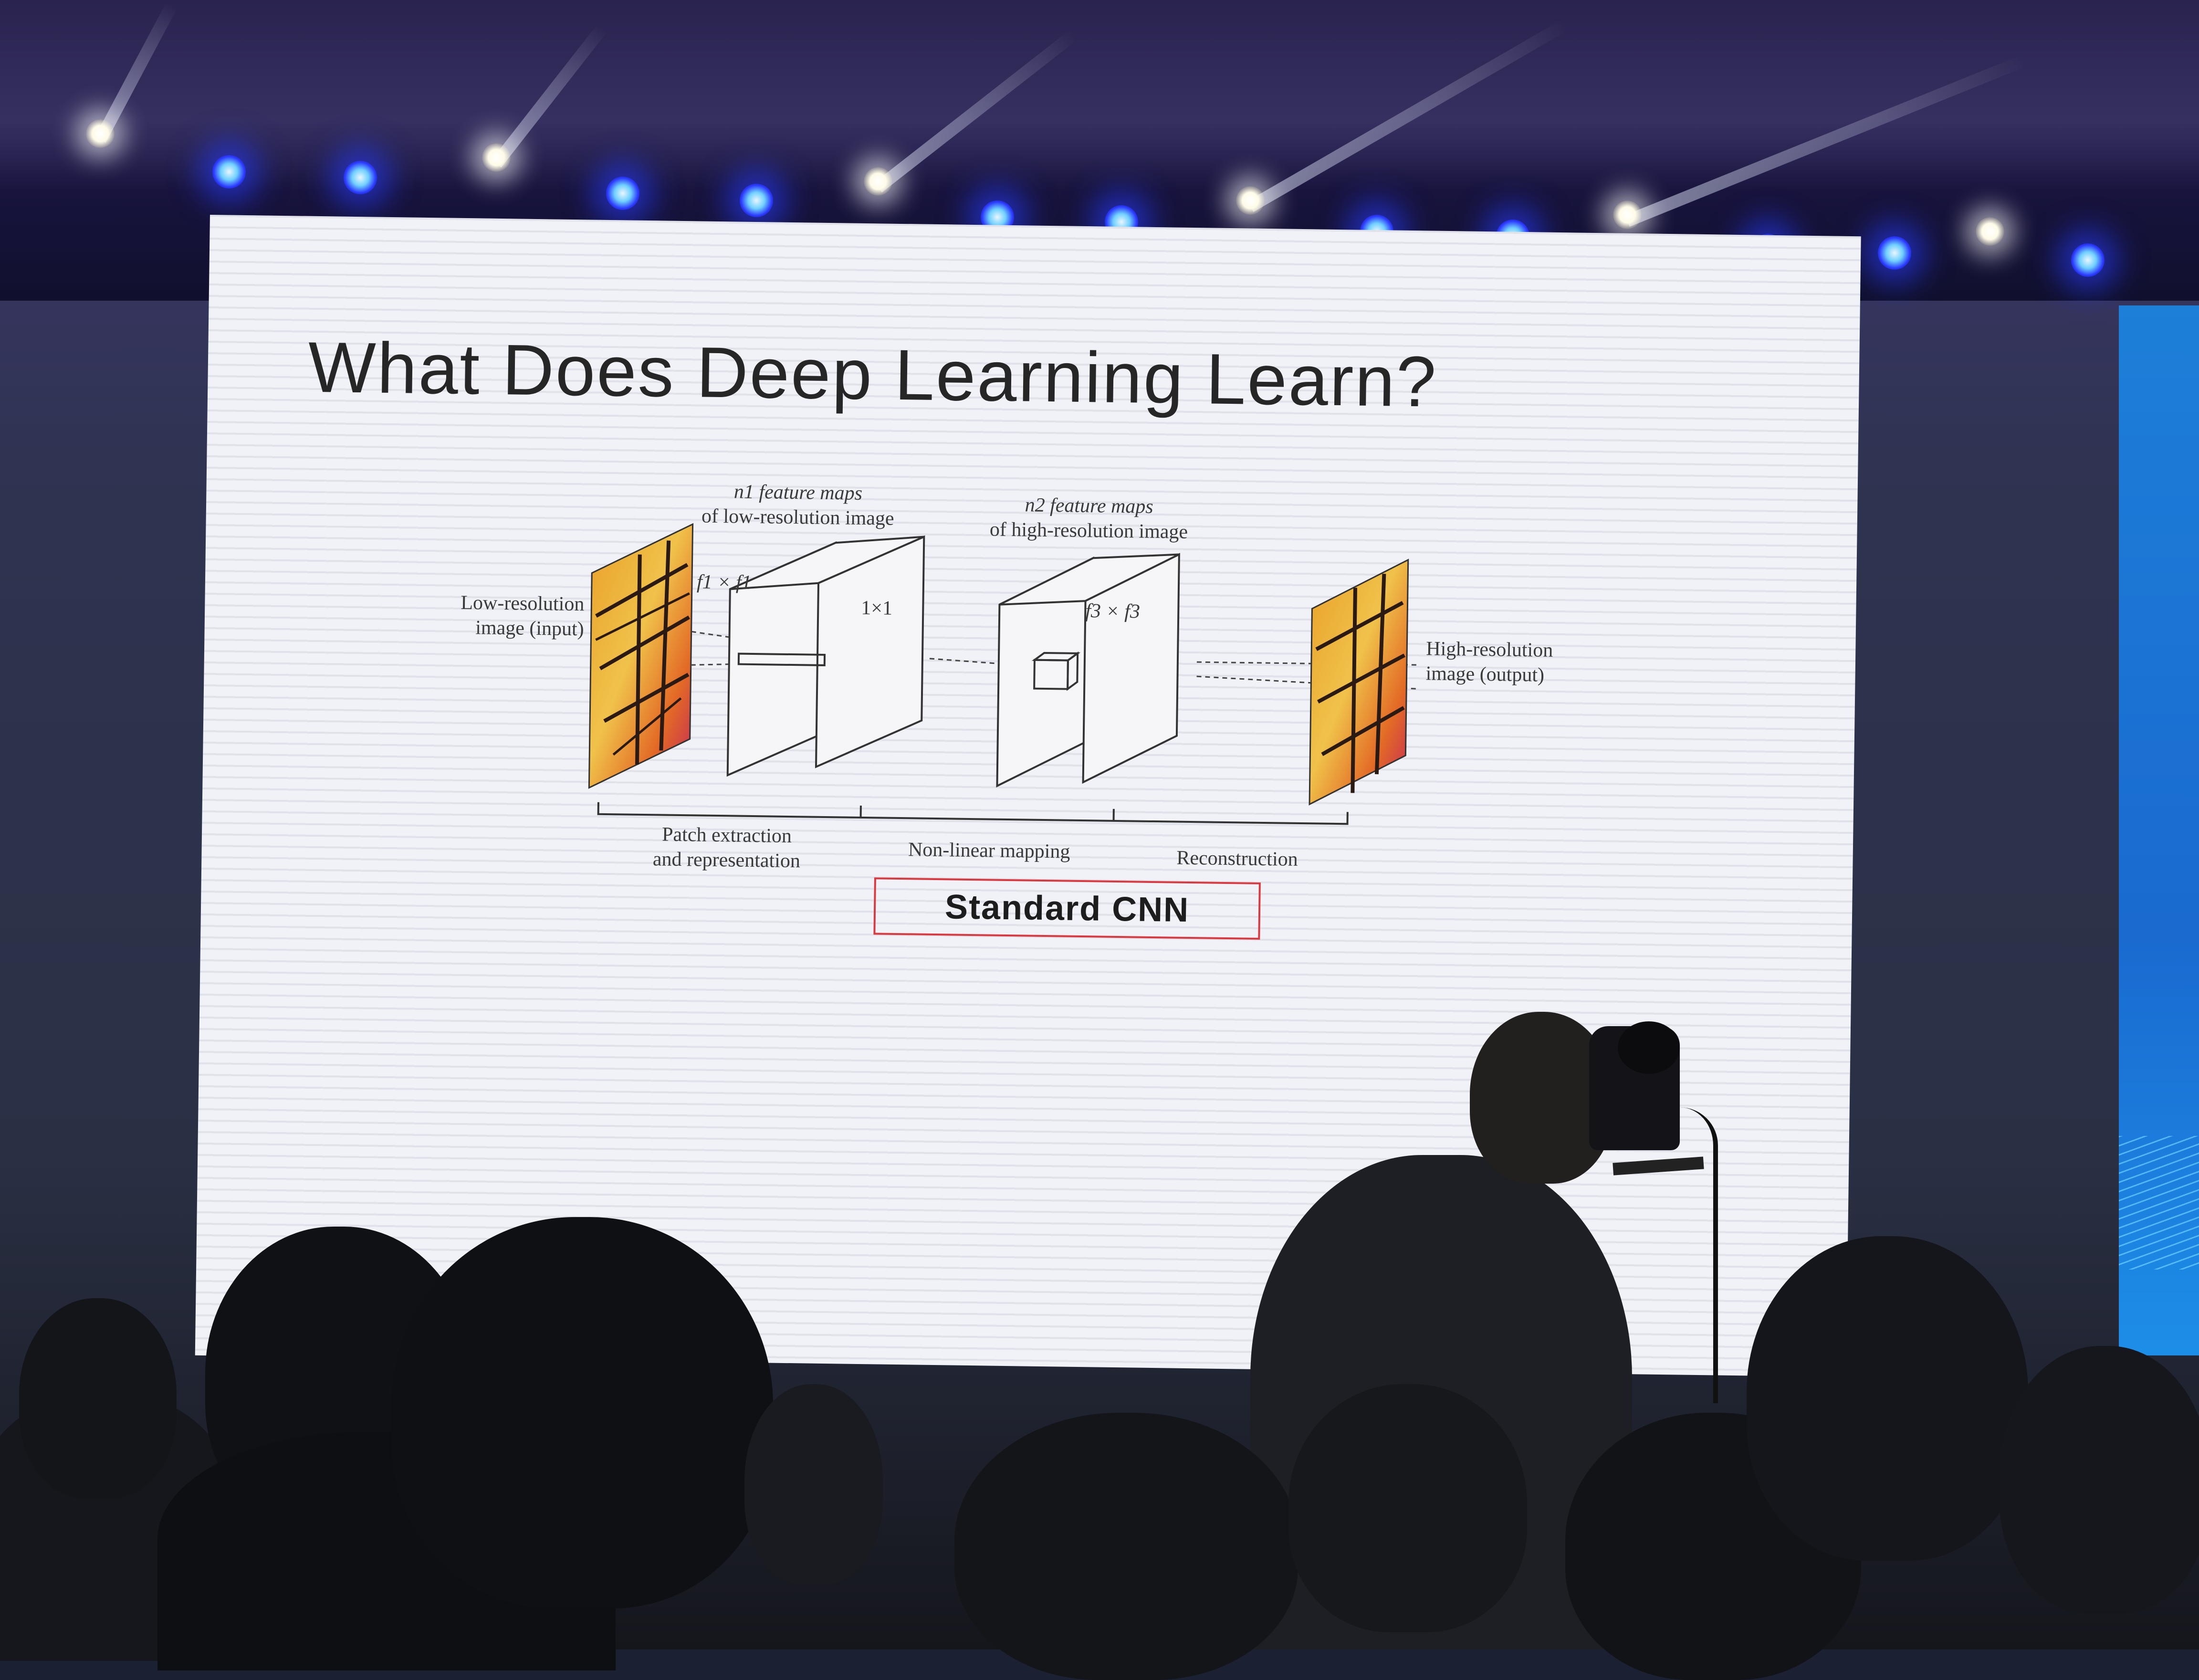  I want to click on output-label: High-resolution image (output), so click(1525, 662).